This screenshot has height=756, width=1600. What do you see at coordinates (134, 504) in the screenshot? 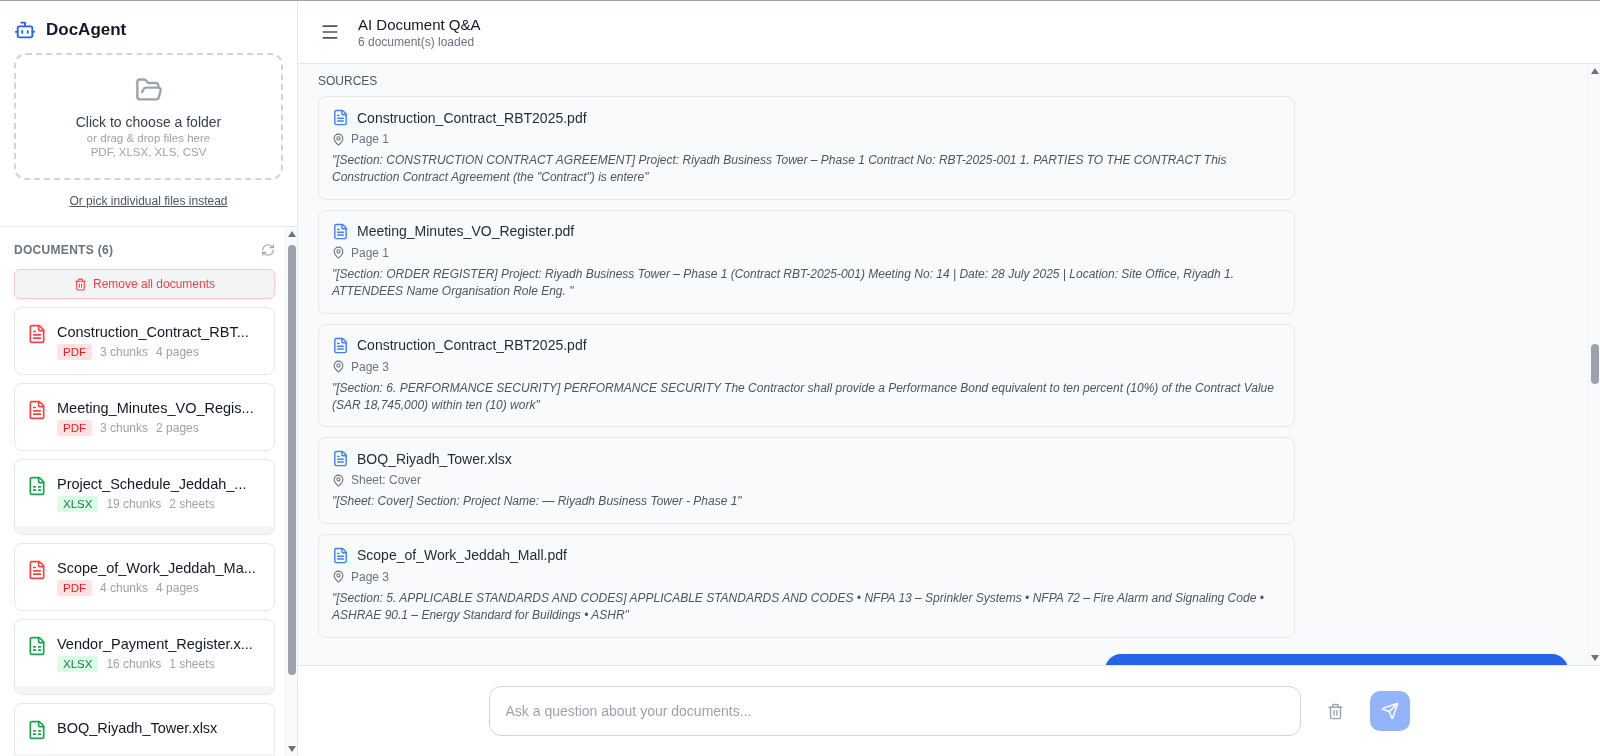
I see `chunk-count: 19 chunks` at bounding box center [134, 504].